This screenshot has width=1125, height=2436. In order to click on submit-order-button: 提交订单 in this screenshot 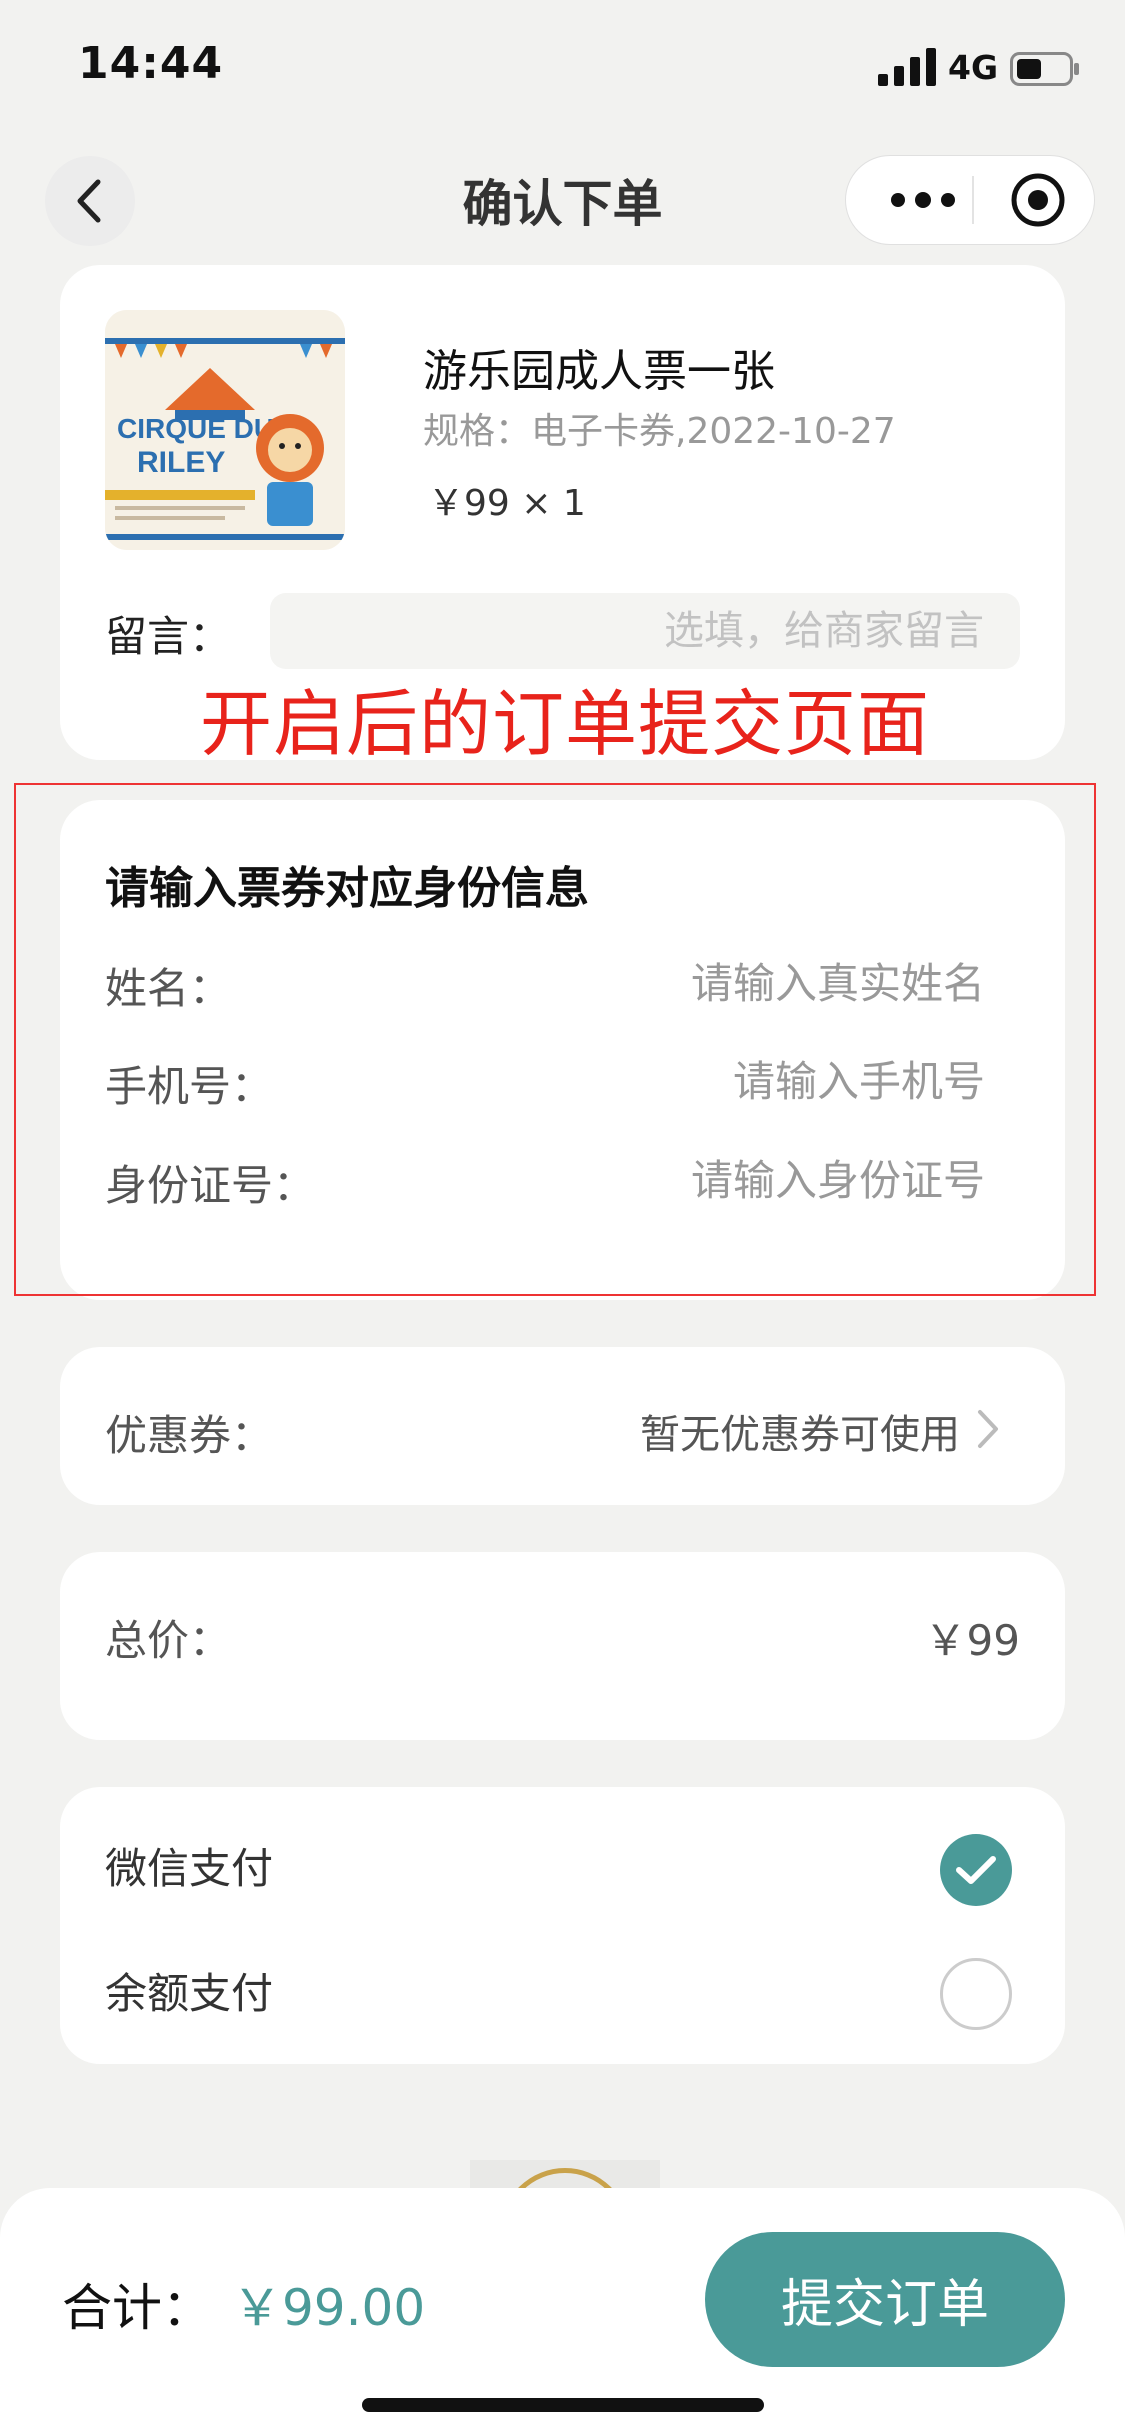, I will do `click(885, 2299)`.